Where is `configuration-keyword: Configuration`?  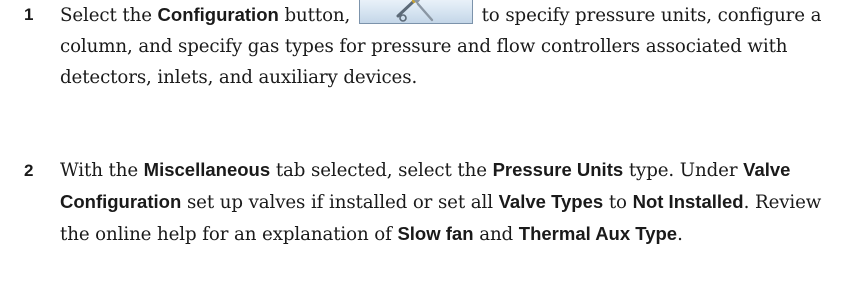 configuration-keyword: Configuration is located at coordinates (218, 14).